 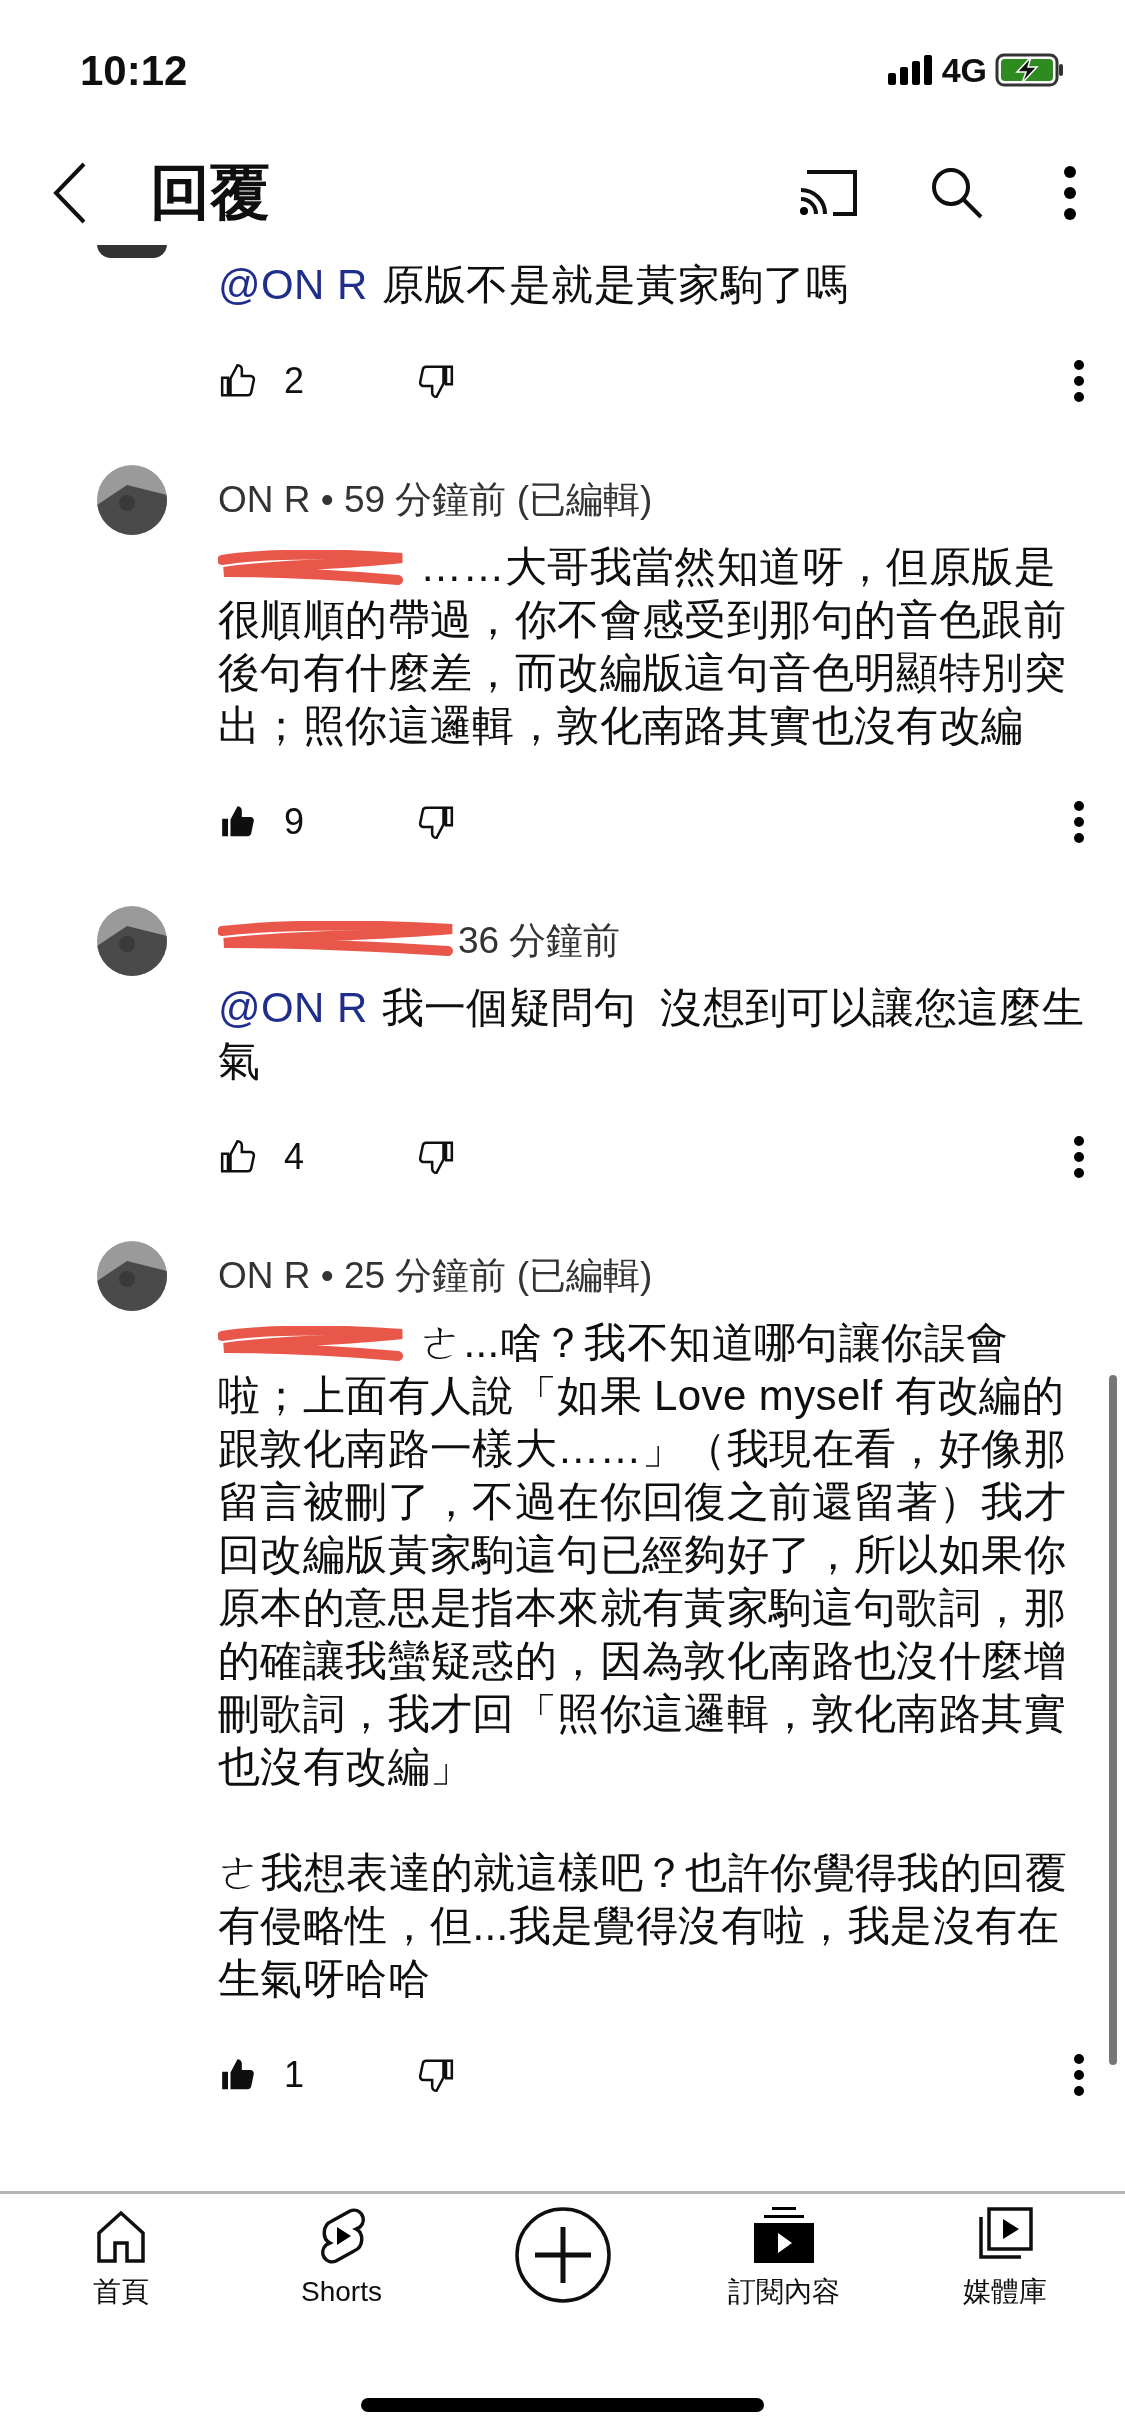 What do you see at coordinates (910, 70) in the screenshot?
I see `signal-icon` at bounding box center [910, 70].